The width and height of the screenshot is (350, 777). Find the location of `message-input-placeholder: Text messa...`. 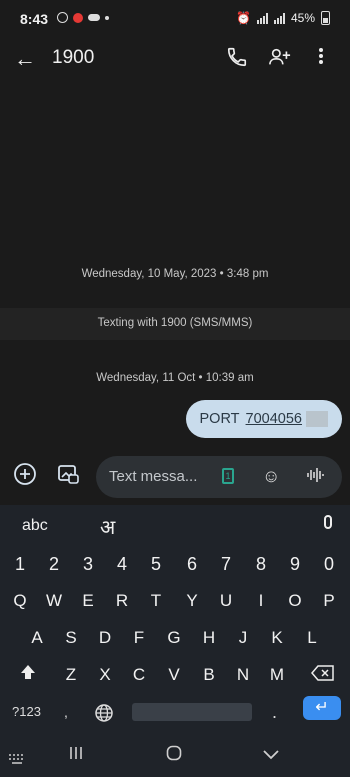

message-input-placeholder: Text messa... is located at coordinates (153, 476).